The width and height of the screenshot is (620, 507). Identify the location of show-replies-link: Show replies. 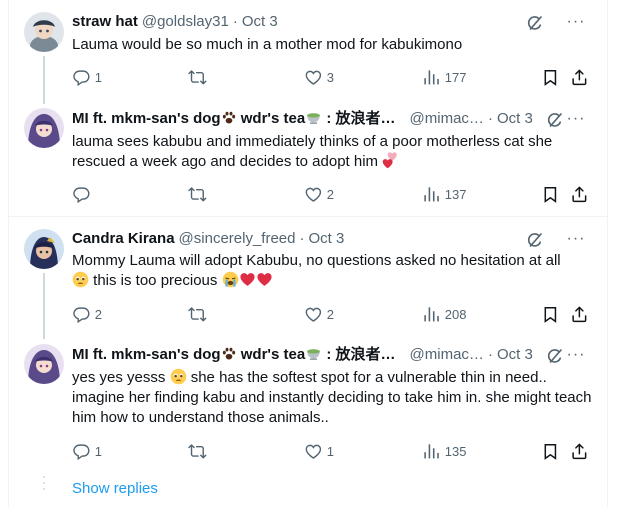
(115, 488).